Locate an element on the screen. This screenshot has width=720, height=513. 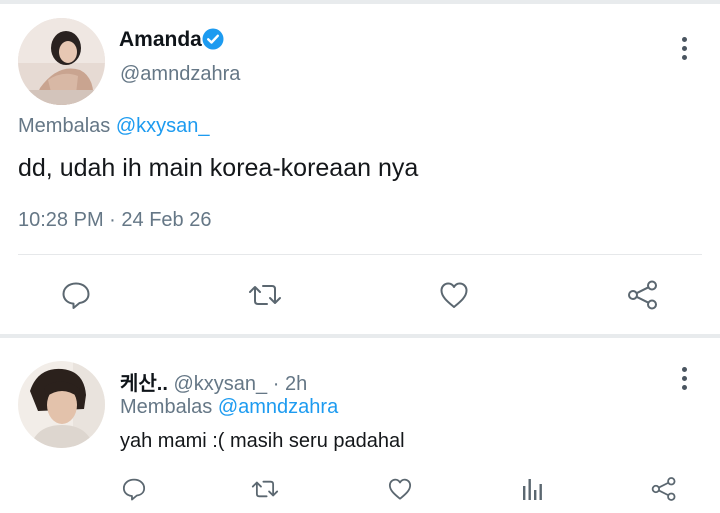
reply-text: yah mami :( masih seru padahal is located at coordinates (262, 441).